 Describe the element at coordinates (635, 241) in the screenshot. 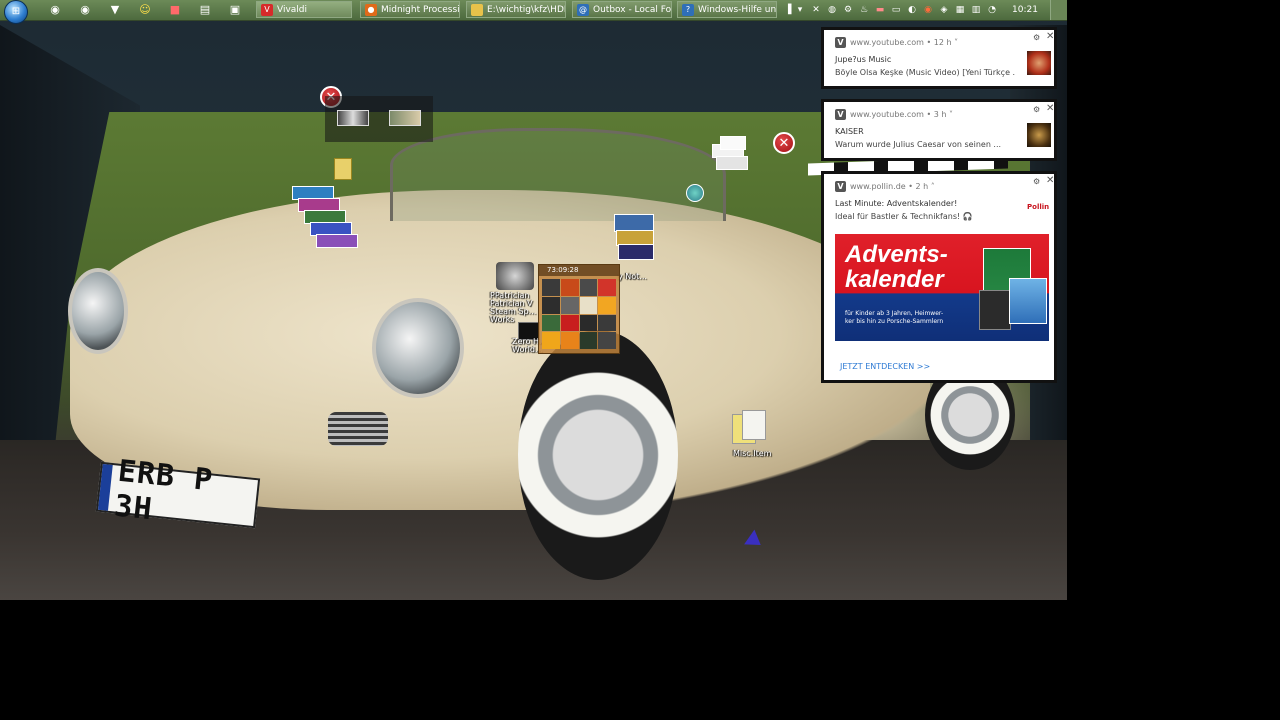

I see `icon-stack-center` at that location.